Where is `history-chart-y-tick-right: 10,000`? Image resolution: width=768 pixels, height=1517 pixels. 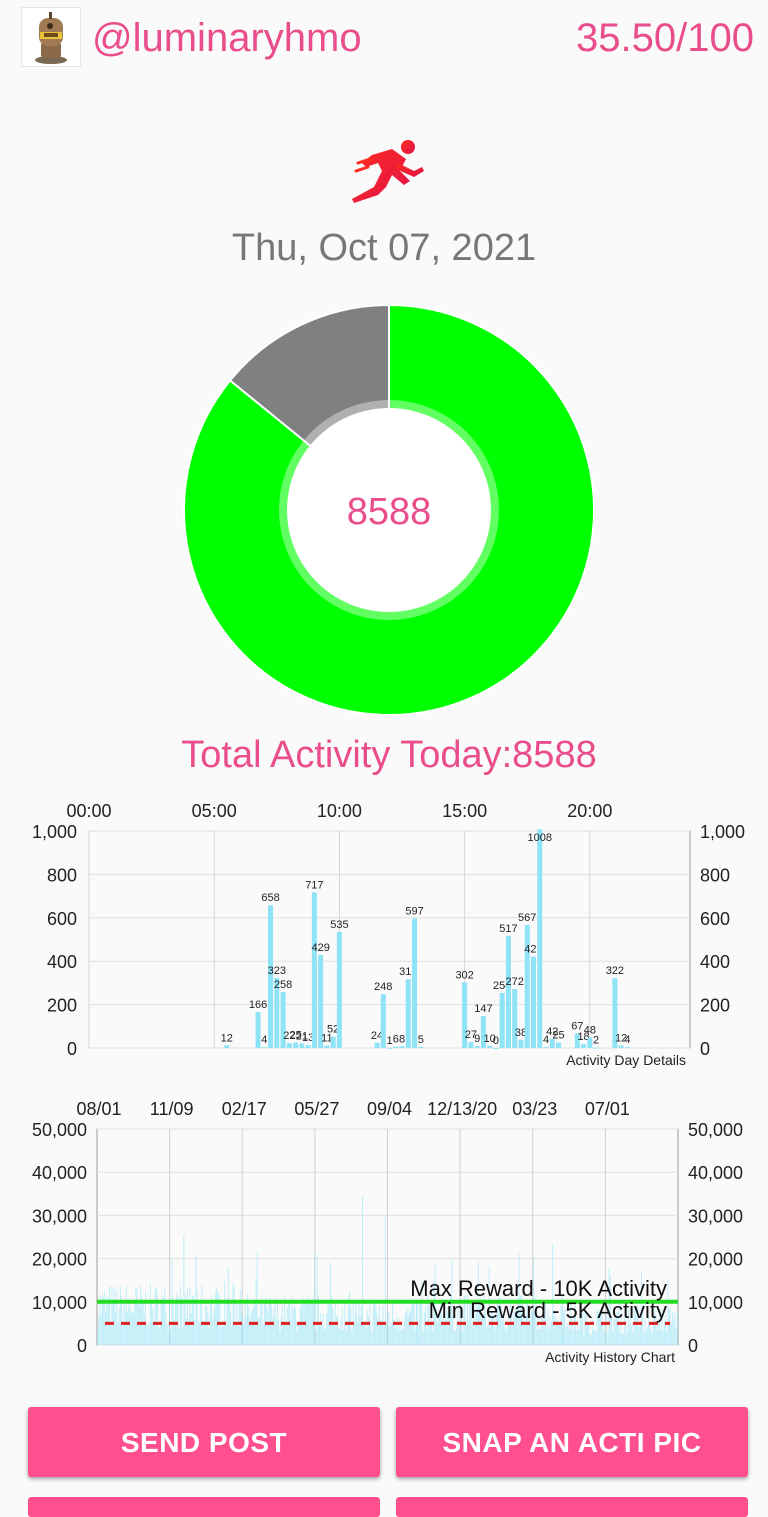
history-chart-y-tick-right: 10,000 is located at coordinates (715, 1303).